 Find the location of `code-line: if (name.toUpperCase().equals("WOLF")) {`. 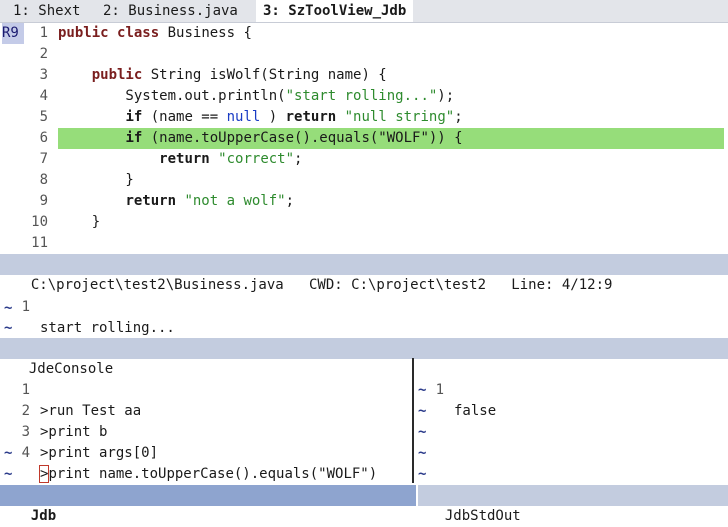

code-line: if (name.toUpperCase().equals("WOLF")) { is located at coordinates (260, 138).